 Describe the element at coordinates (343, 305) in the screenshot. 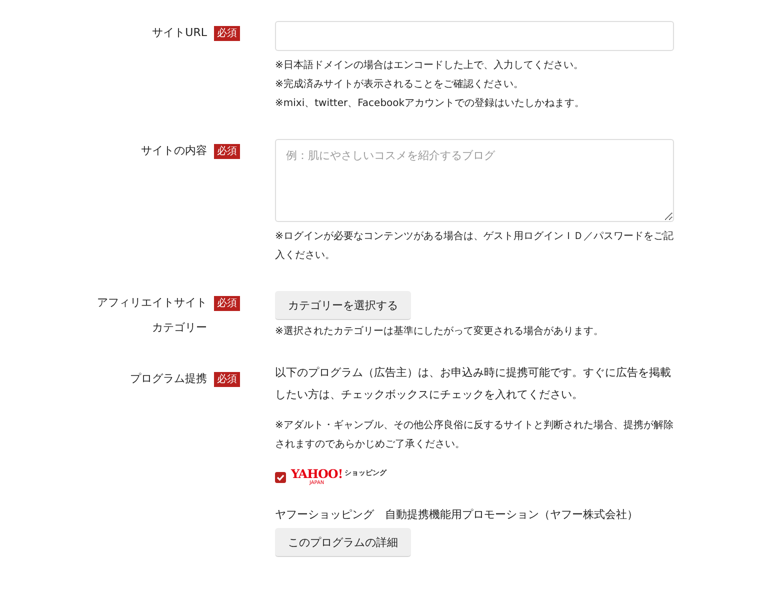

I see `category-select-button: カテゴリーを選択する` at that location.